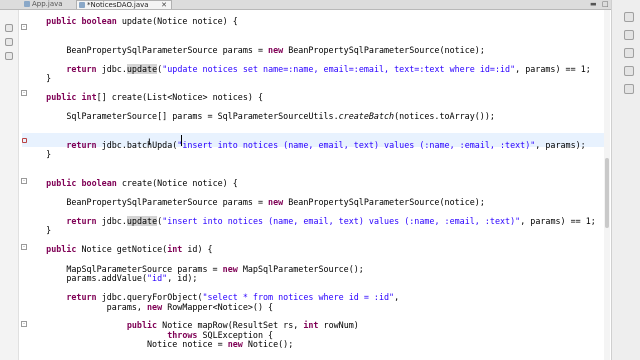 The height and width of the screenshot is (360, 640). What do you see at coordinates (177, 183) in the screenshot?
I see `code-token: create(Notice notice) {` at bounding box center [177, 183].